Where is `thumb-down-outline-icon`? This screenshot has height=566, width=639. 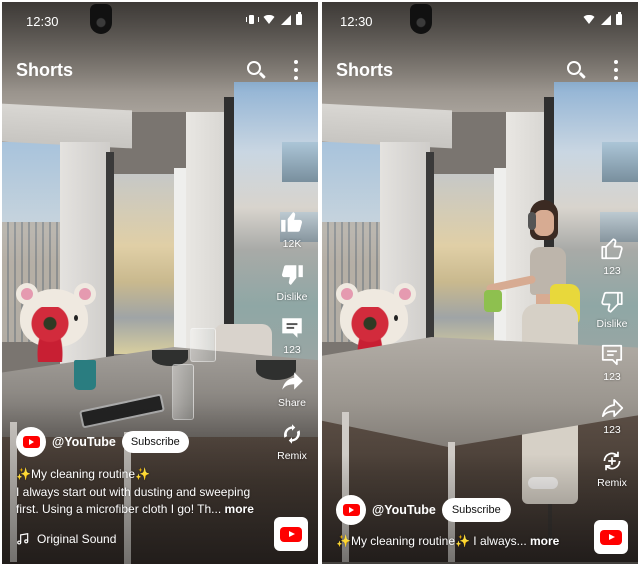
thumb-down-outline-icon is located at coordinates (612, 302).